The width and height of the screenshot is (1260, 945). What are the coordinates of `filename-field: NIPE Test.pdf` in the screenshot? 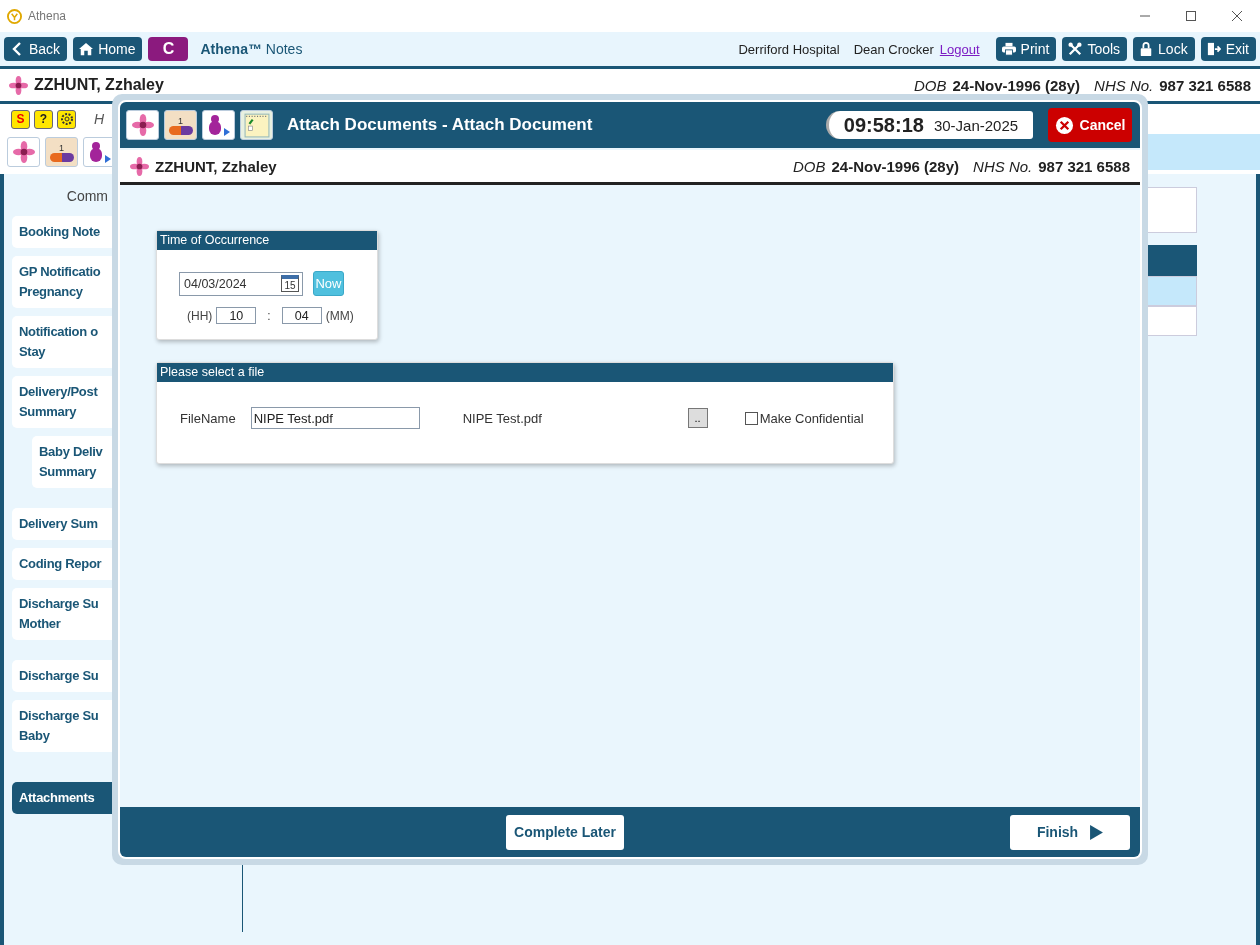 It's located at (335, 418).